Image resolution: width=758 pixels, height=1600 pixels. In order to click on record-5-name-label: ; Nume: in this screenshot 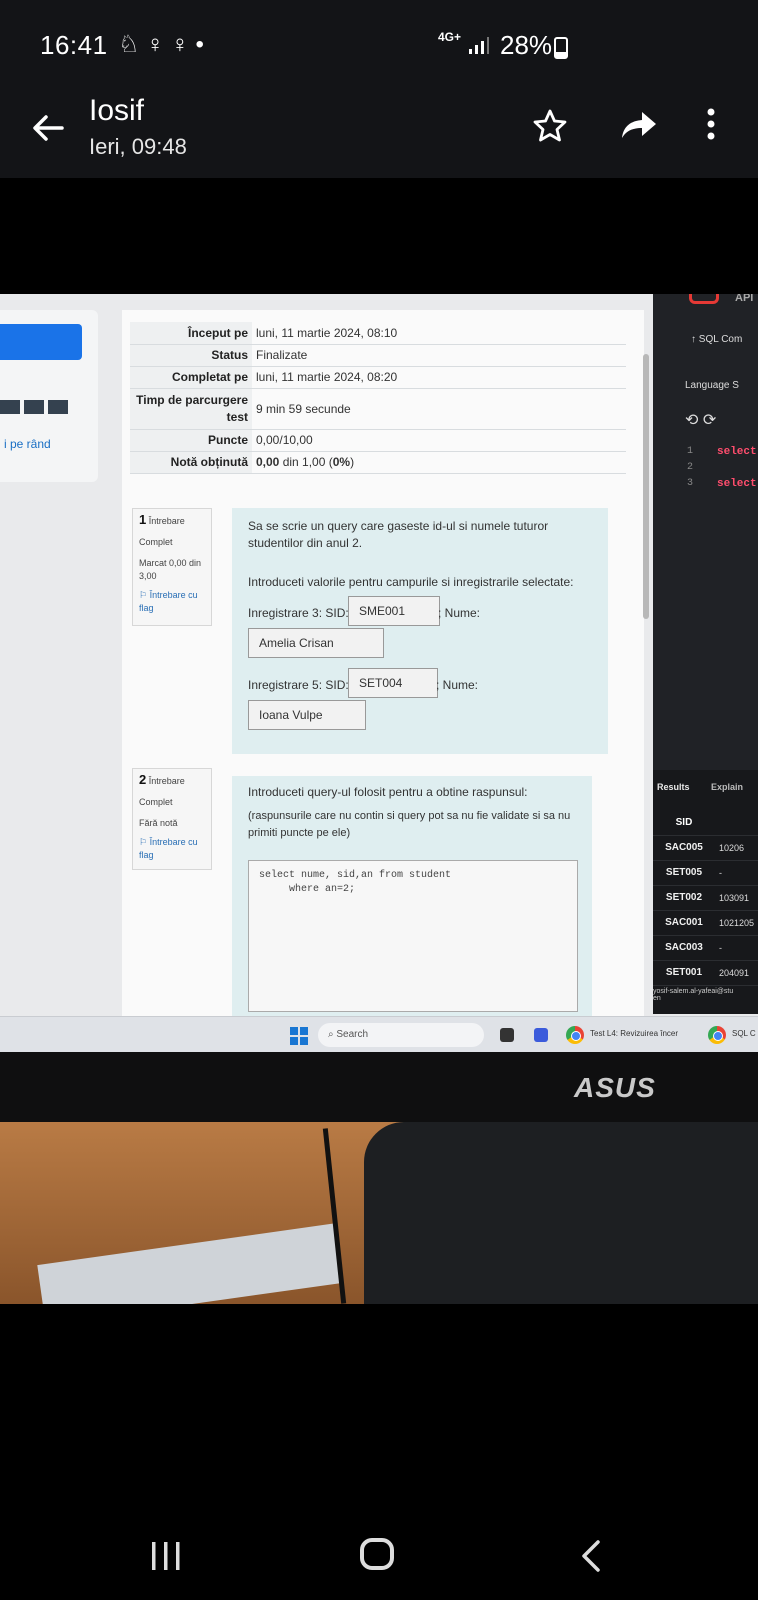, I will do `click(457, 685)`.